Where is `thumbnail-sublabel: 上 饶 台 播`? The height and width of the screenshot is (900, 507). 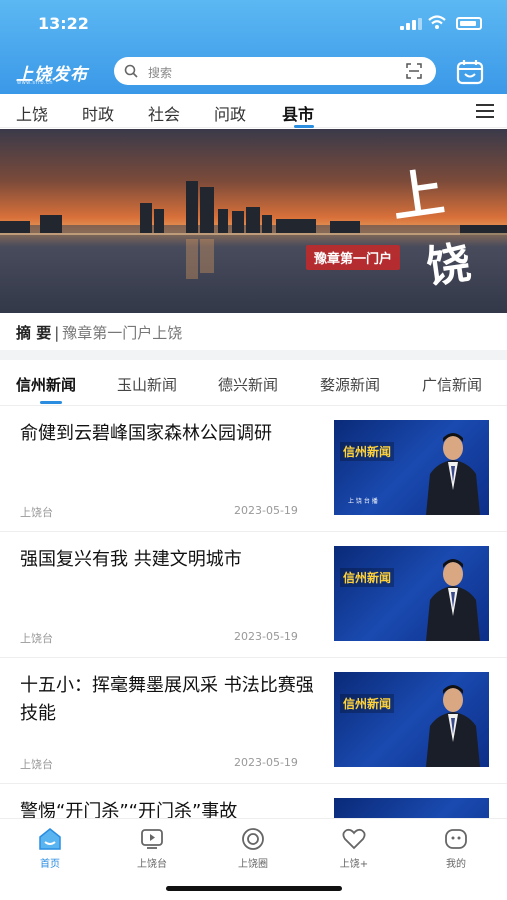 thumbnail-sublabel: 上 饶 台 播 is located at coordinates (363, 501).